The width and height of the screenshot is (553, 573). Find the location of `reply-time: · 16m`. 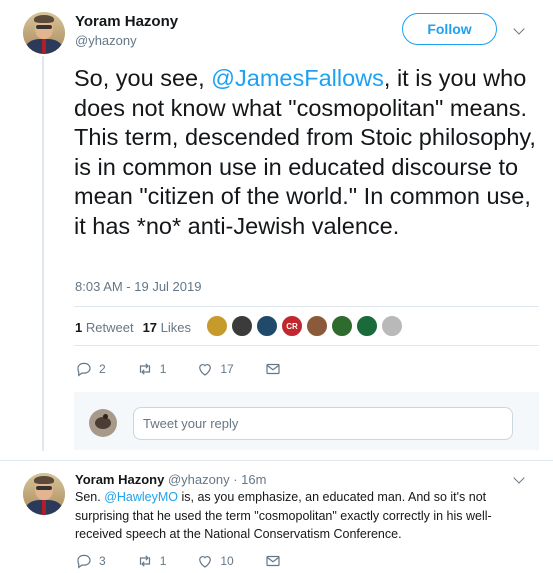

reply-time: · 16m is located at coordinates (249, 479).